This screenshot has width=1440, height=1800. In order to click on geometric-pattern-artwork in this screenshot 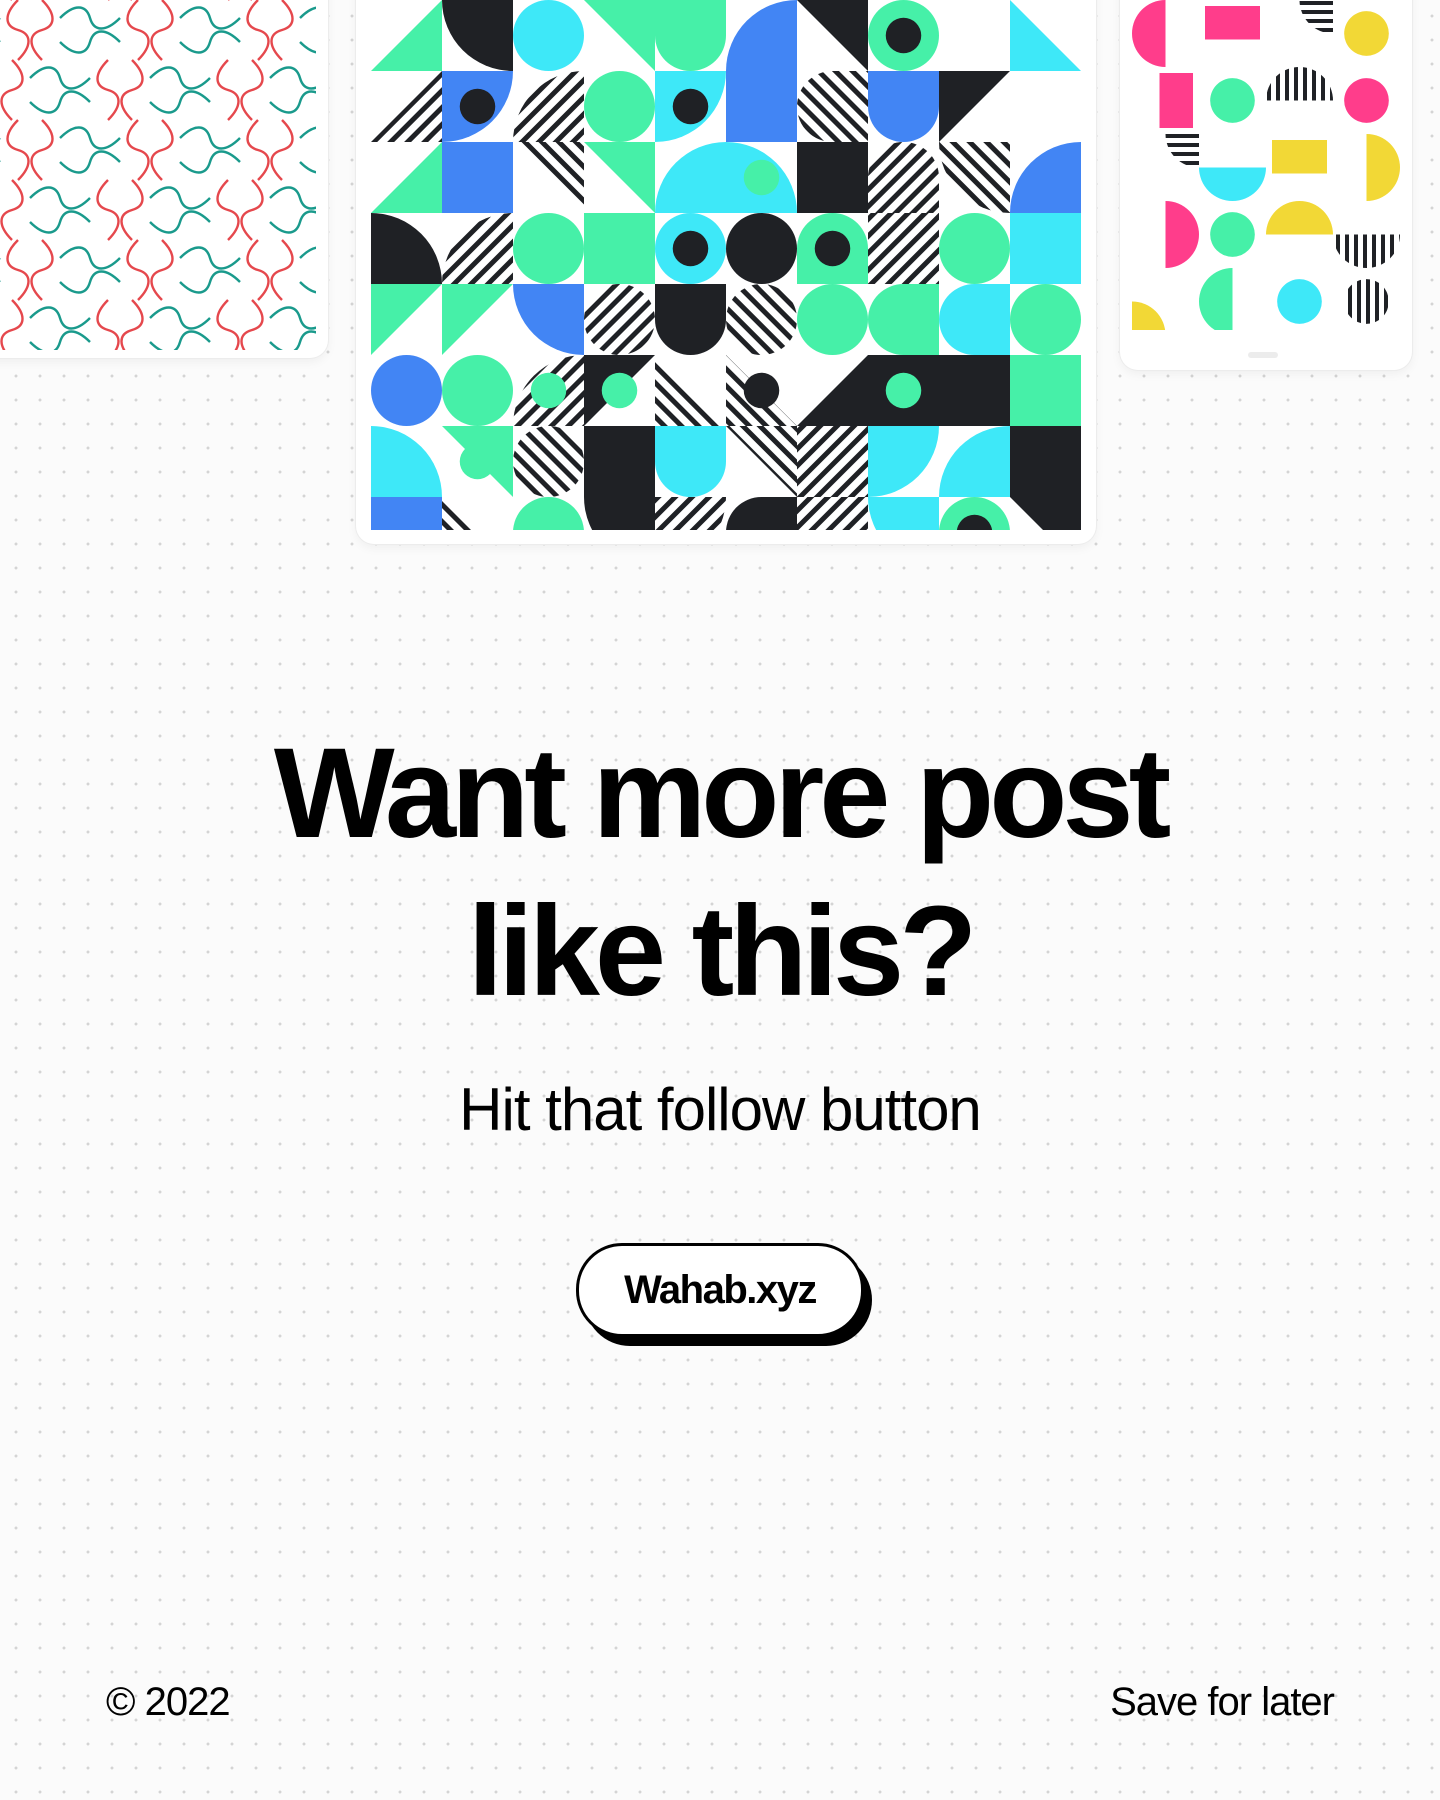, I will do `click(726, 265)`.